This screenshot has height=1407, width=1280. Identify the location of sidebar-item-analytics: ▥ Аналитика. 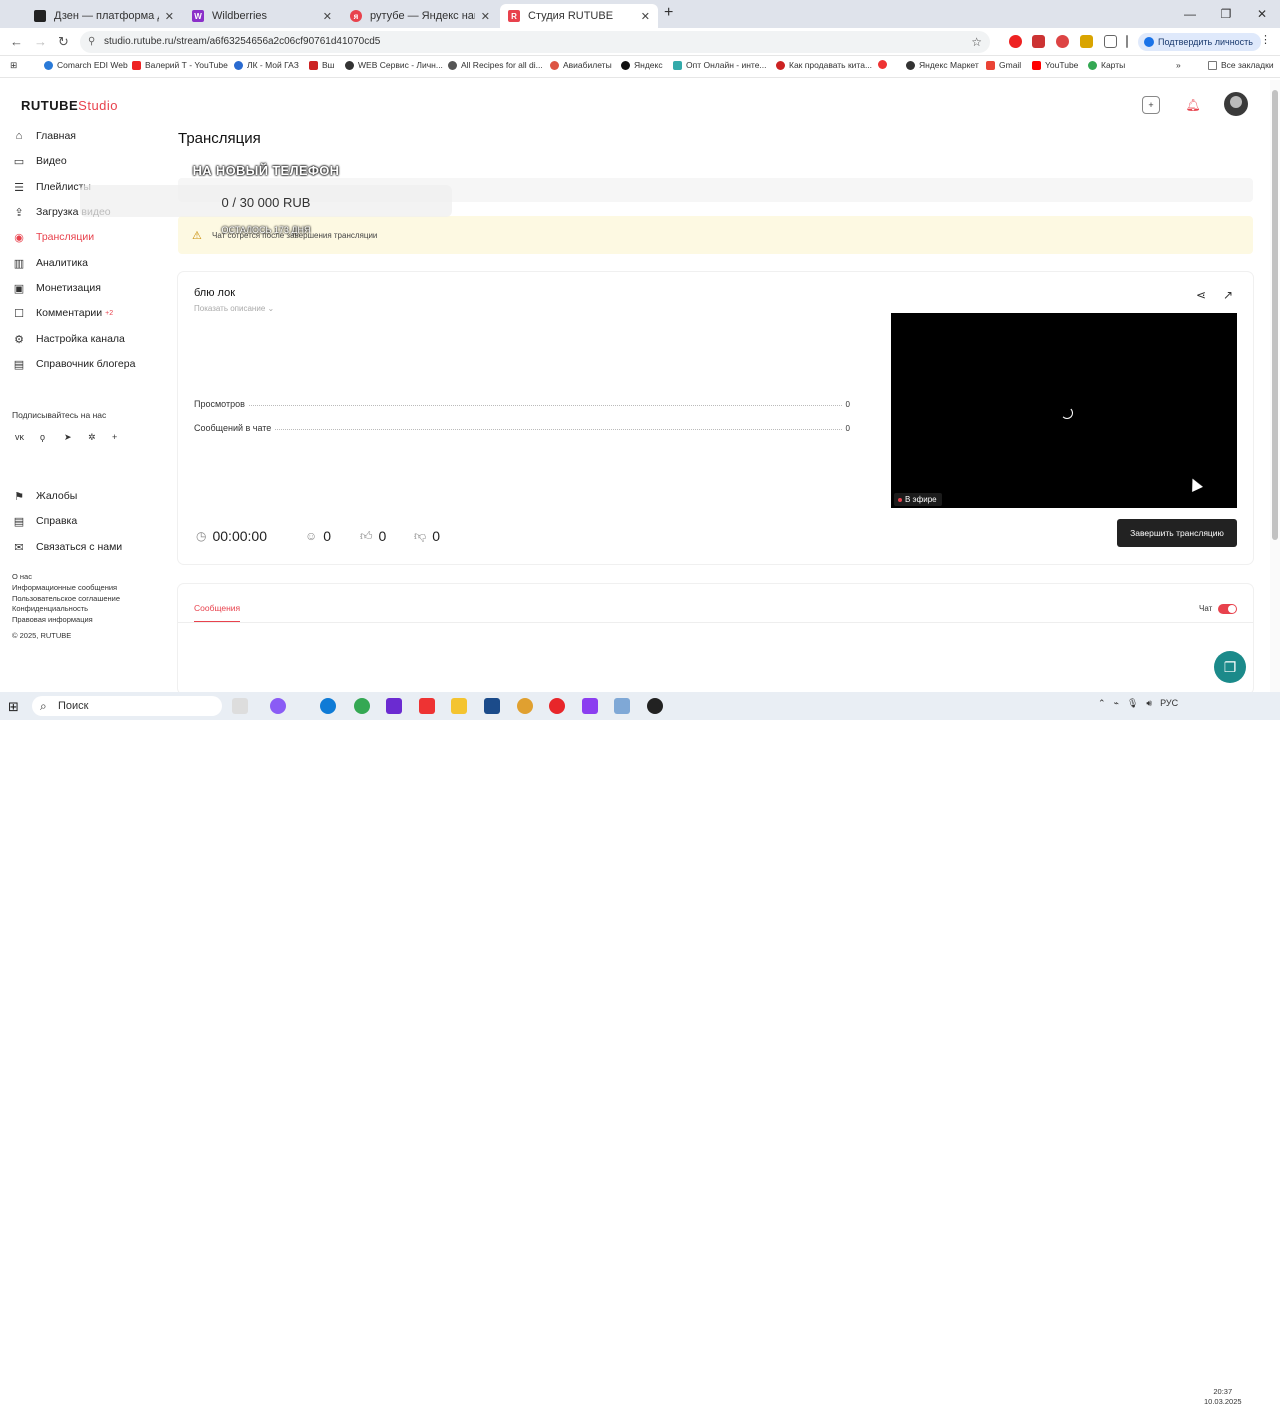
(50, 263).